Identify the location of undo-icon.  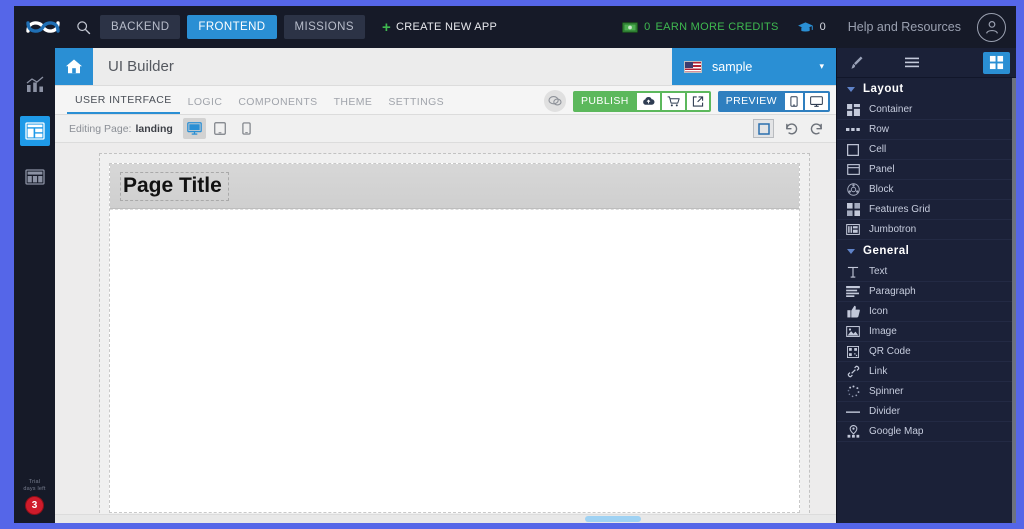
(791, 129).